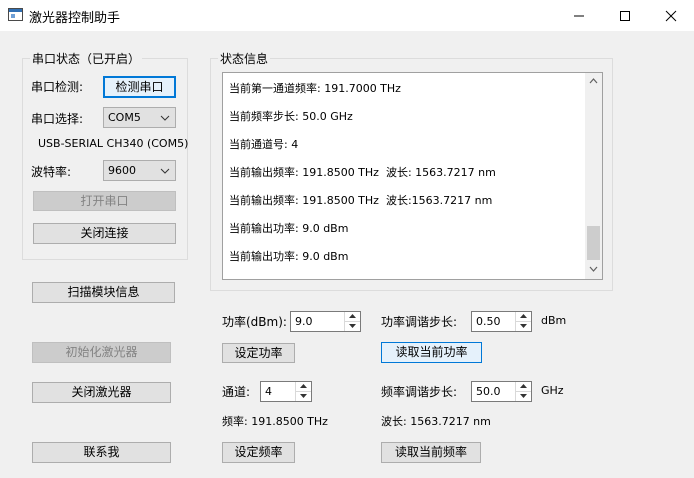 Image resolution: width=694 pixels, height=478 pixels. Describe the element at coordinates (431, 452) in the screenshot. I see `read-frequency-button: 读取当前频率` at that location.